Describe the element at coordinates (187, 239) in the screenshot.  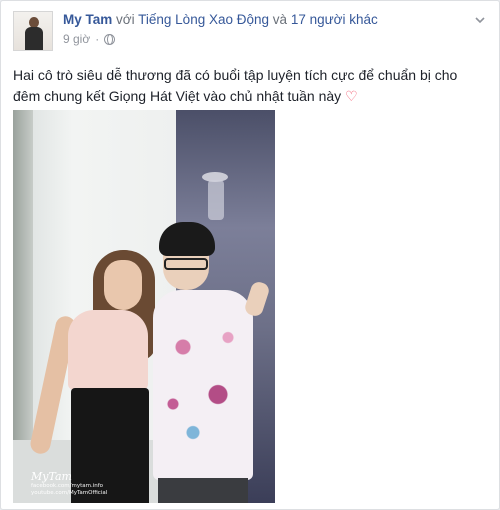
I see `man-hair` at that location.